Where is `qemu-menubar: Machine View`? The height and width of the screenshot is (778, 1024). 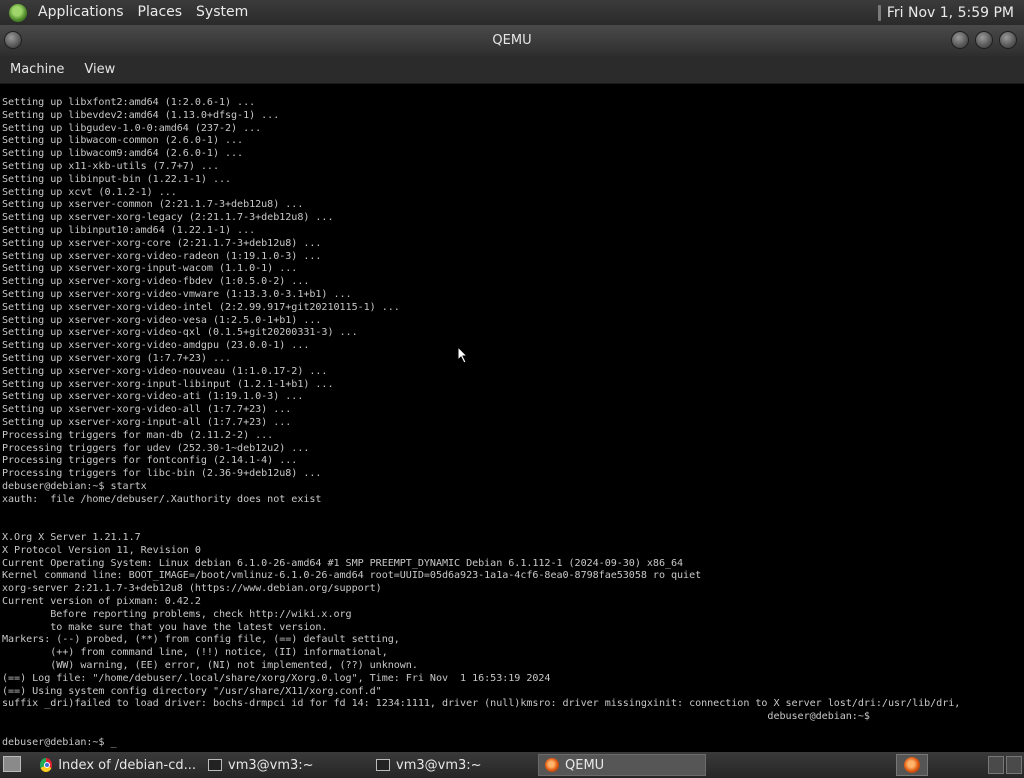 qemu-menubar: Machine View is located at coordinates (512, 70).